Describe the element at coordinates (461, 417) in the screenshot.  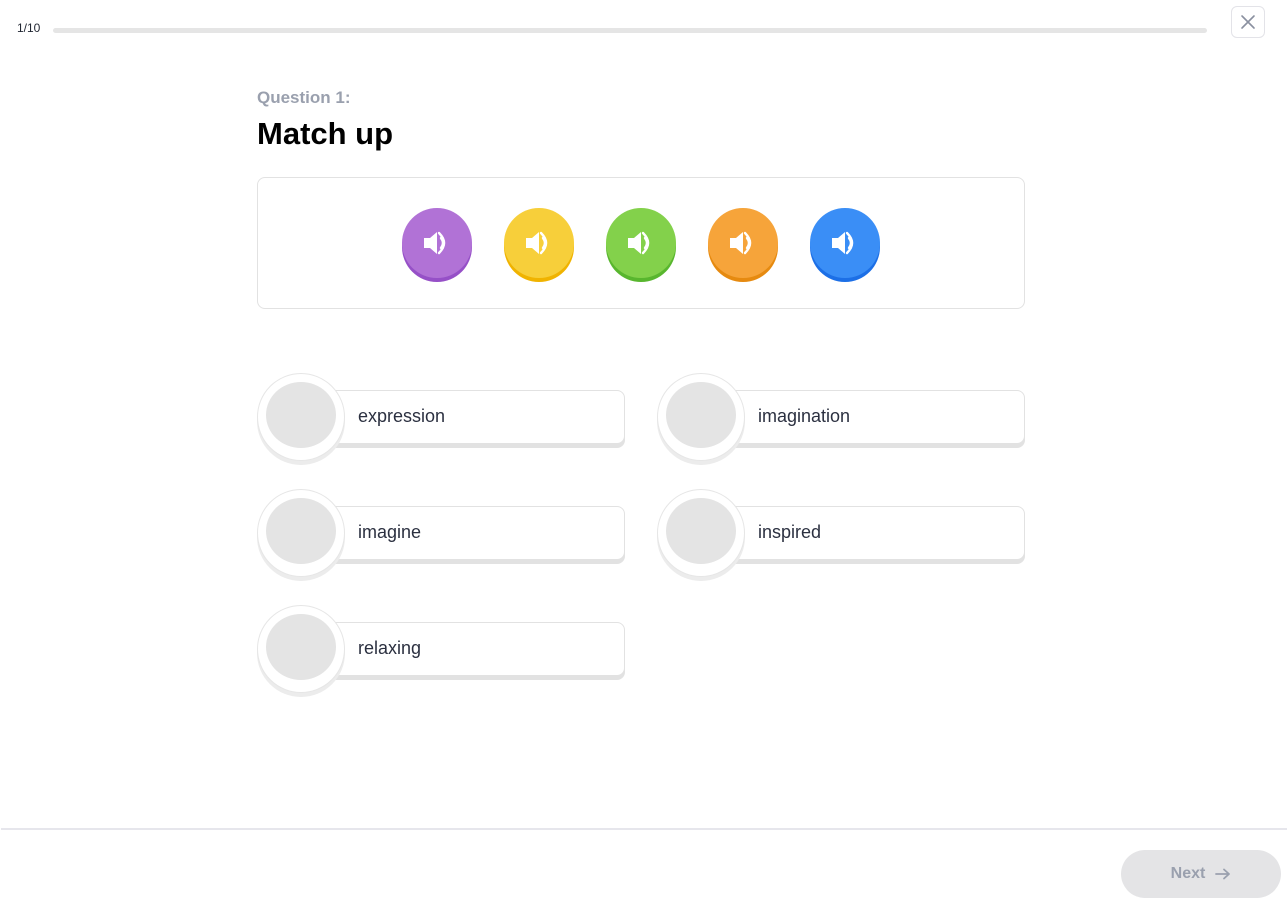
I see `answer-card: expression` at that location.